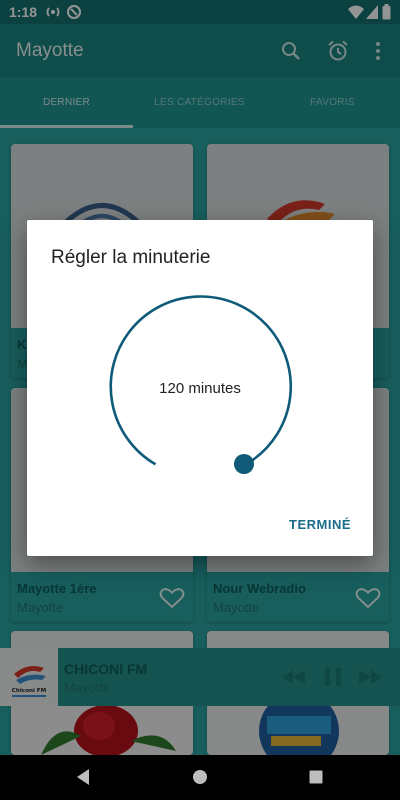 Image resolution: width=400 pixels, height=800 pixels. I want to click on timer-value: 120 minutes, so click(200, 388).